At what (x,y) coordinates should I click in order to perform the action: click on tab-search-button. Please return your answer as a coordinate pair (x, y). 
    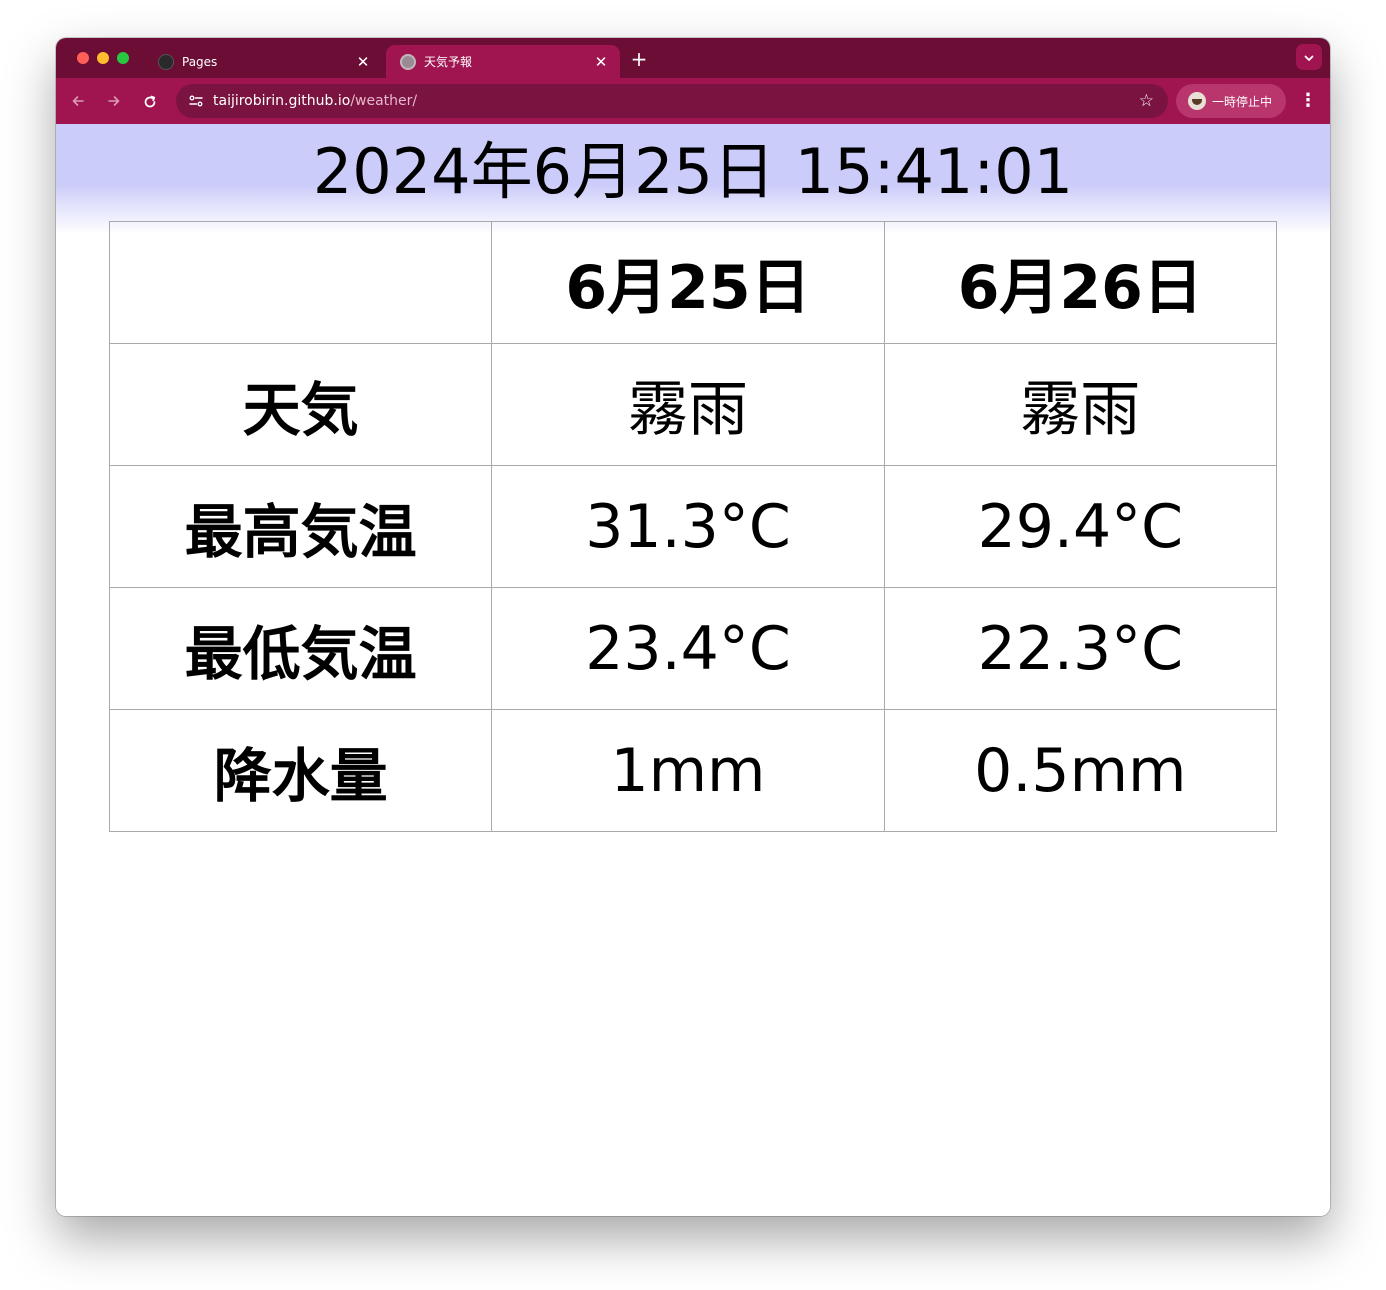
    Looking at the image, I should click on (1309, 57).